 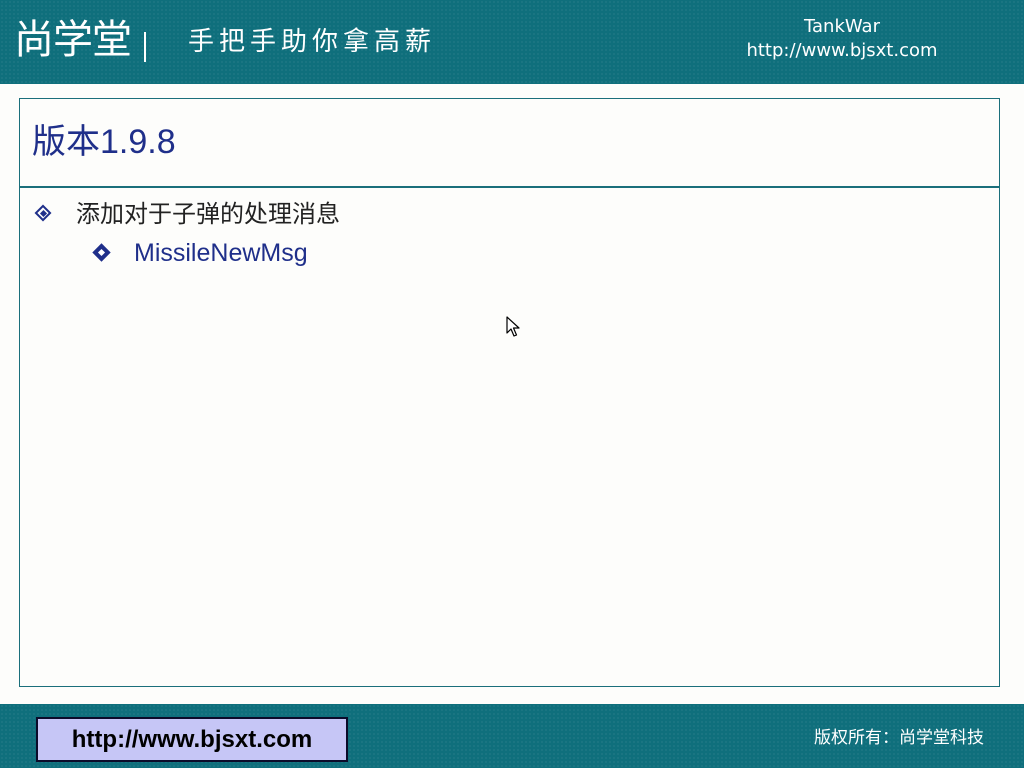 I want to click on website-link-button: http://www.bjsxt.com, so click(x=192, y=739).